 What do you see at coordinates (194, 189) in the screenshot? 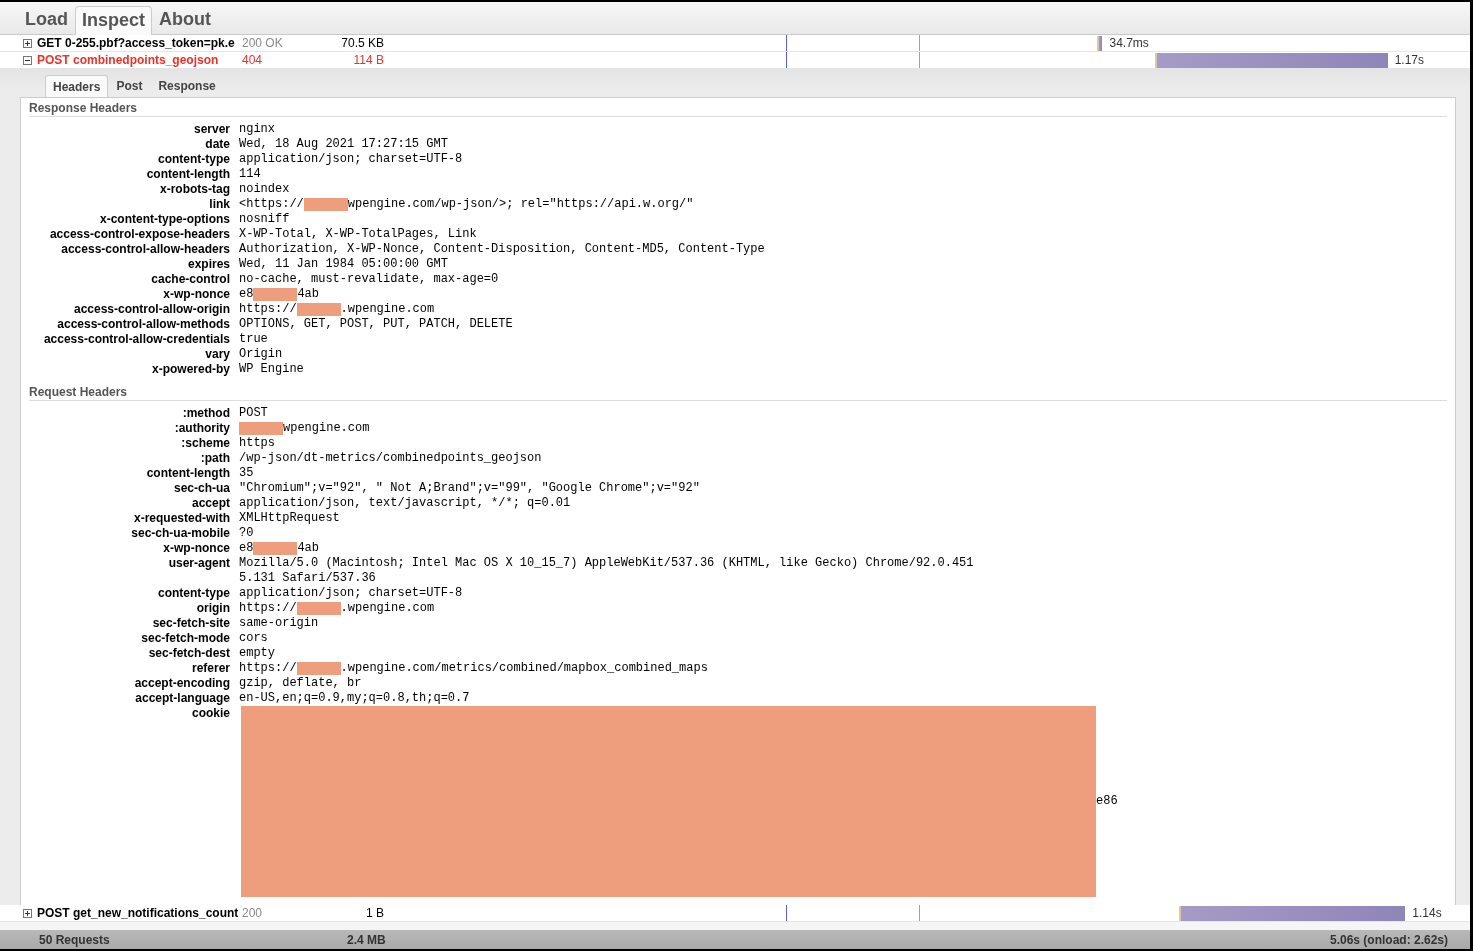
I see `header-name: x-robots-tag` at bounding box center [194, 189].